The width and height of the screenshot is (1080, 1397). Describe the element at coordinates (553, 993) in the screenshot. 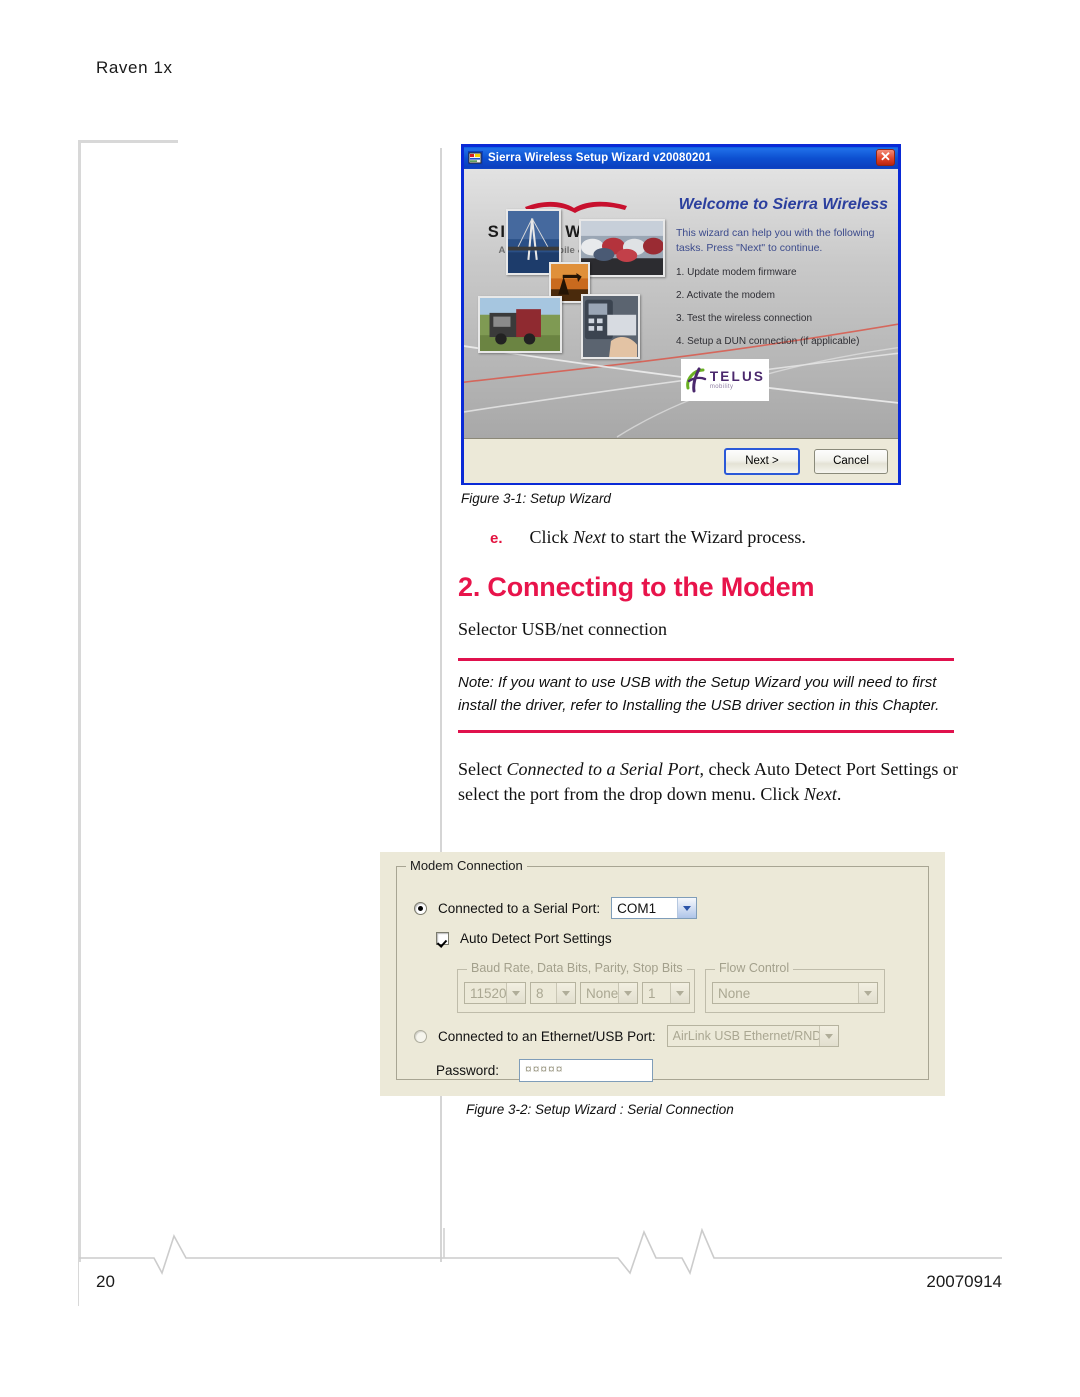

I see `data-bits-select: 8` at that location.